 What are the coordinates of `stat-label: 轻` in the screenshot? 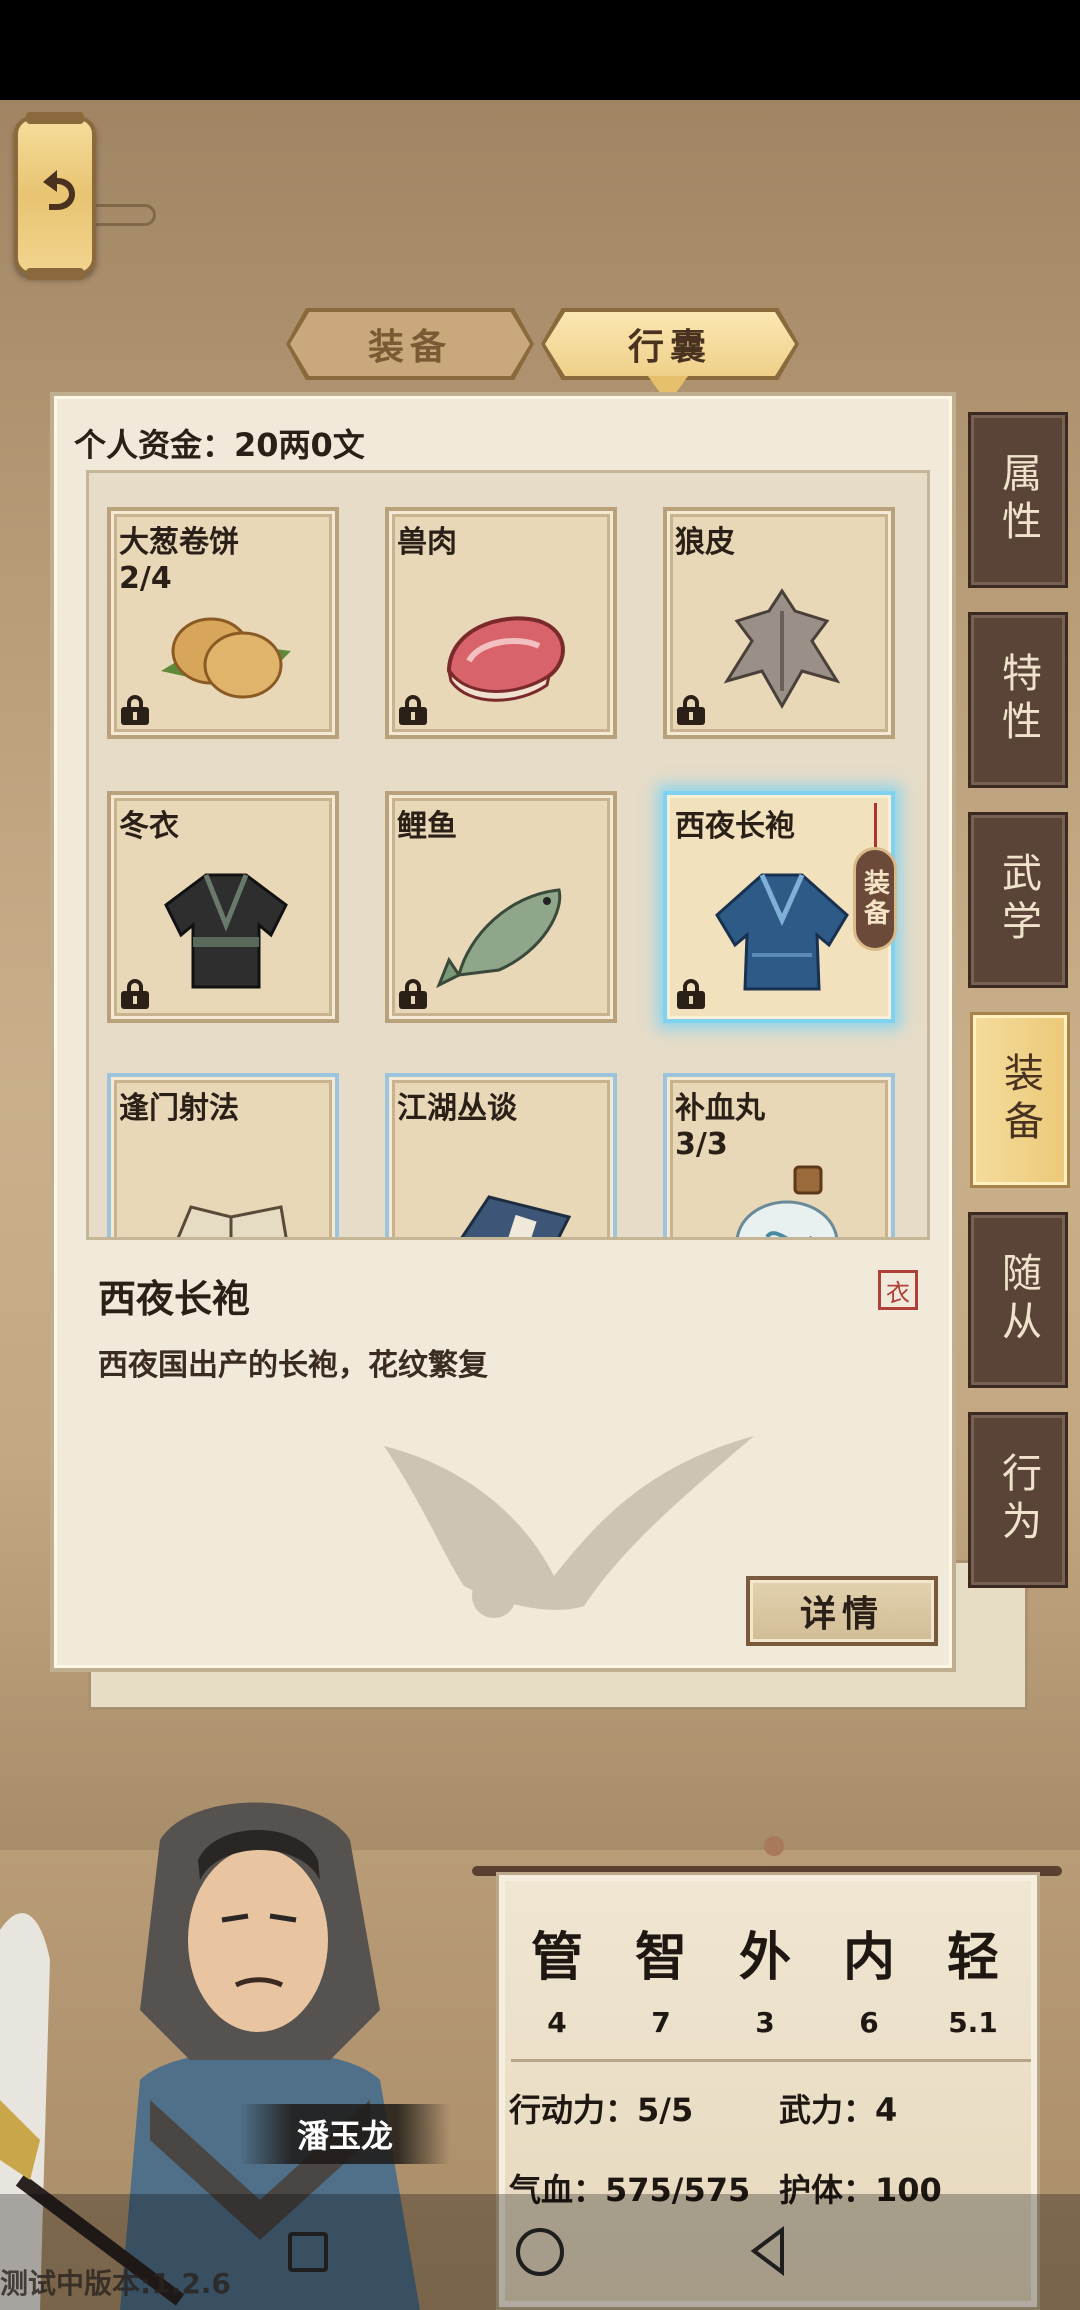 It's located at (972, 1957).